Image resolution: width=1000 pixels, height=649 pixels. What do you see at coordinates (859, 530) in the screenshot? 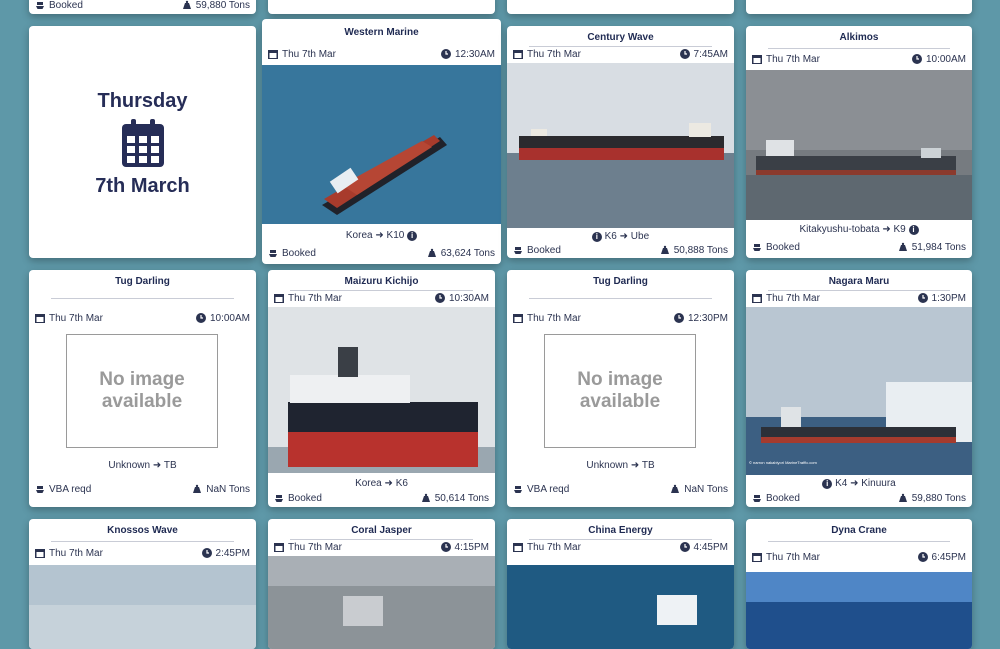
I see `ship-name: Dyna Crane` at bounding box center [859, 530].